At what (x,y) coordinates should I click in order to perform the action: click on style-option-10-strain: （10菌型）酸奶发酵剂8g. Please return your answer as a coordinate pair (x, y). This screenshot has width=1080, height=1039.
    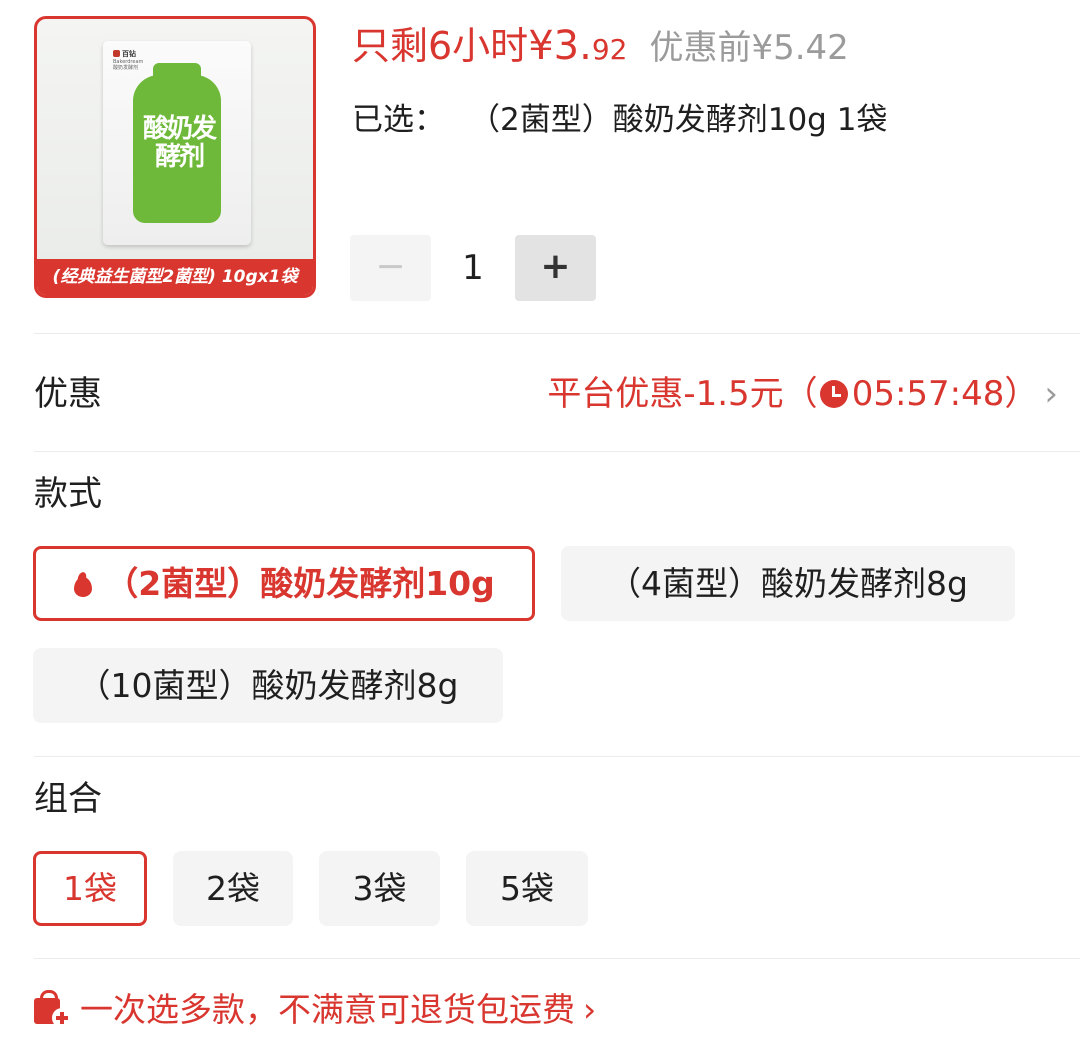
    Looking at the image, I should click on (268, 685).